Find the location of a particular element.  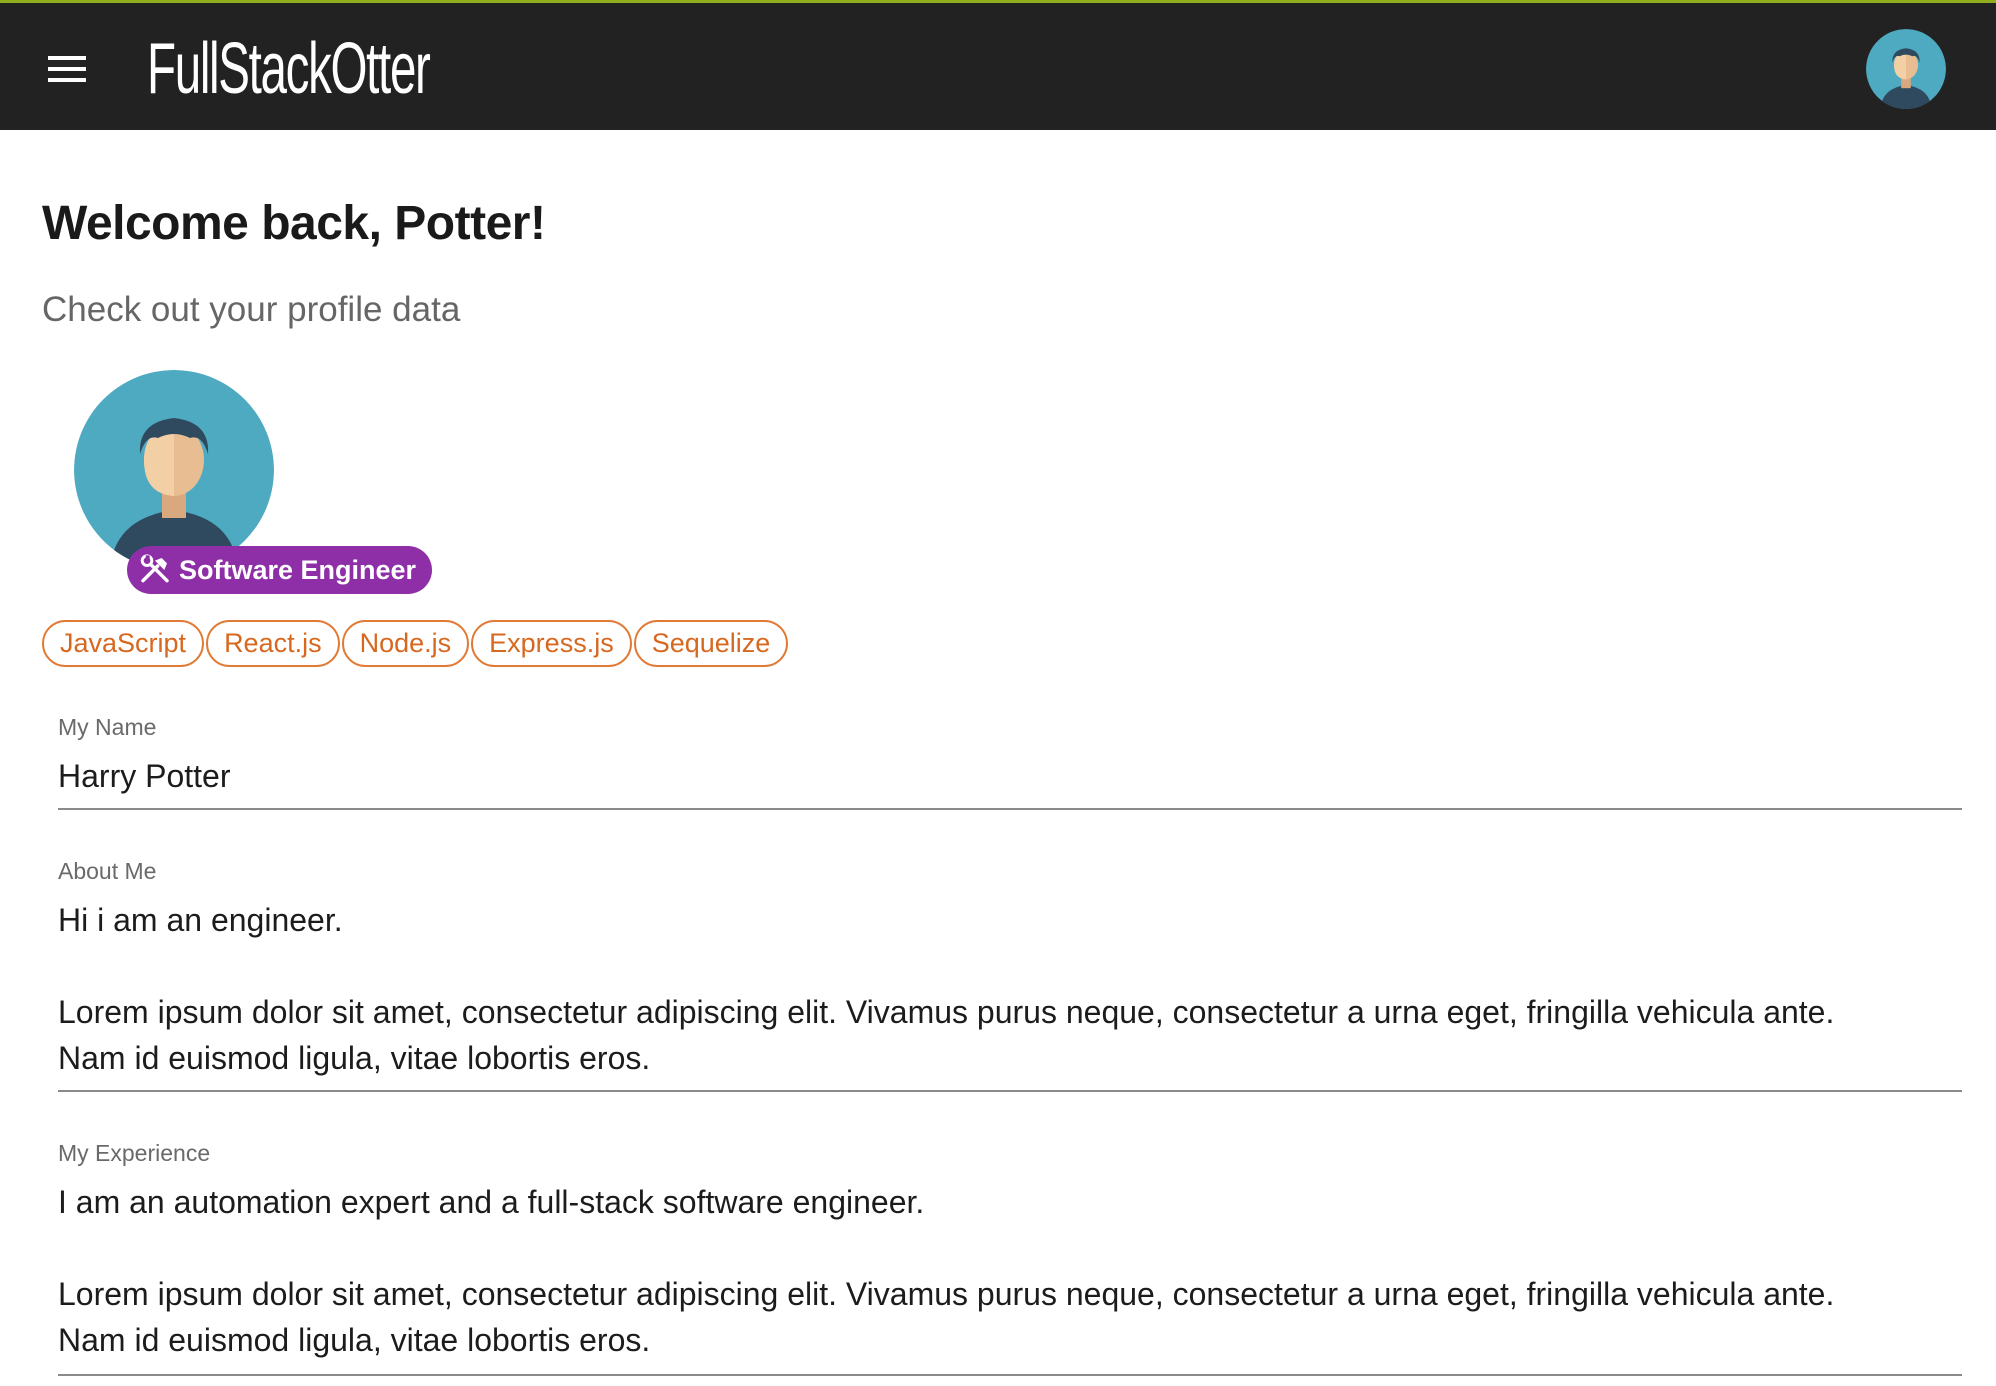

name-field-value: Harry Potter is located at coordinates (1010, 776).